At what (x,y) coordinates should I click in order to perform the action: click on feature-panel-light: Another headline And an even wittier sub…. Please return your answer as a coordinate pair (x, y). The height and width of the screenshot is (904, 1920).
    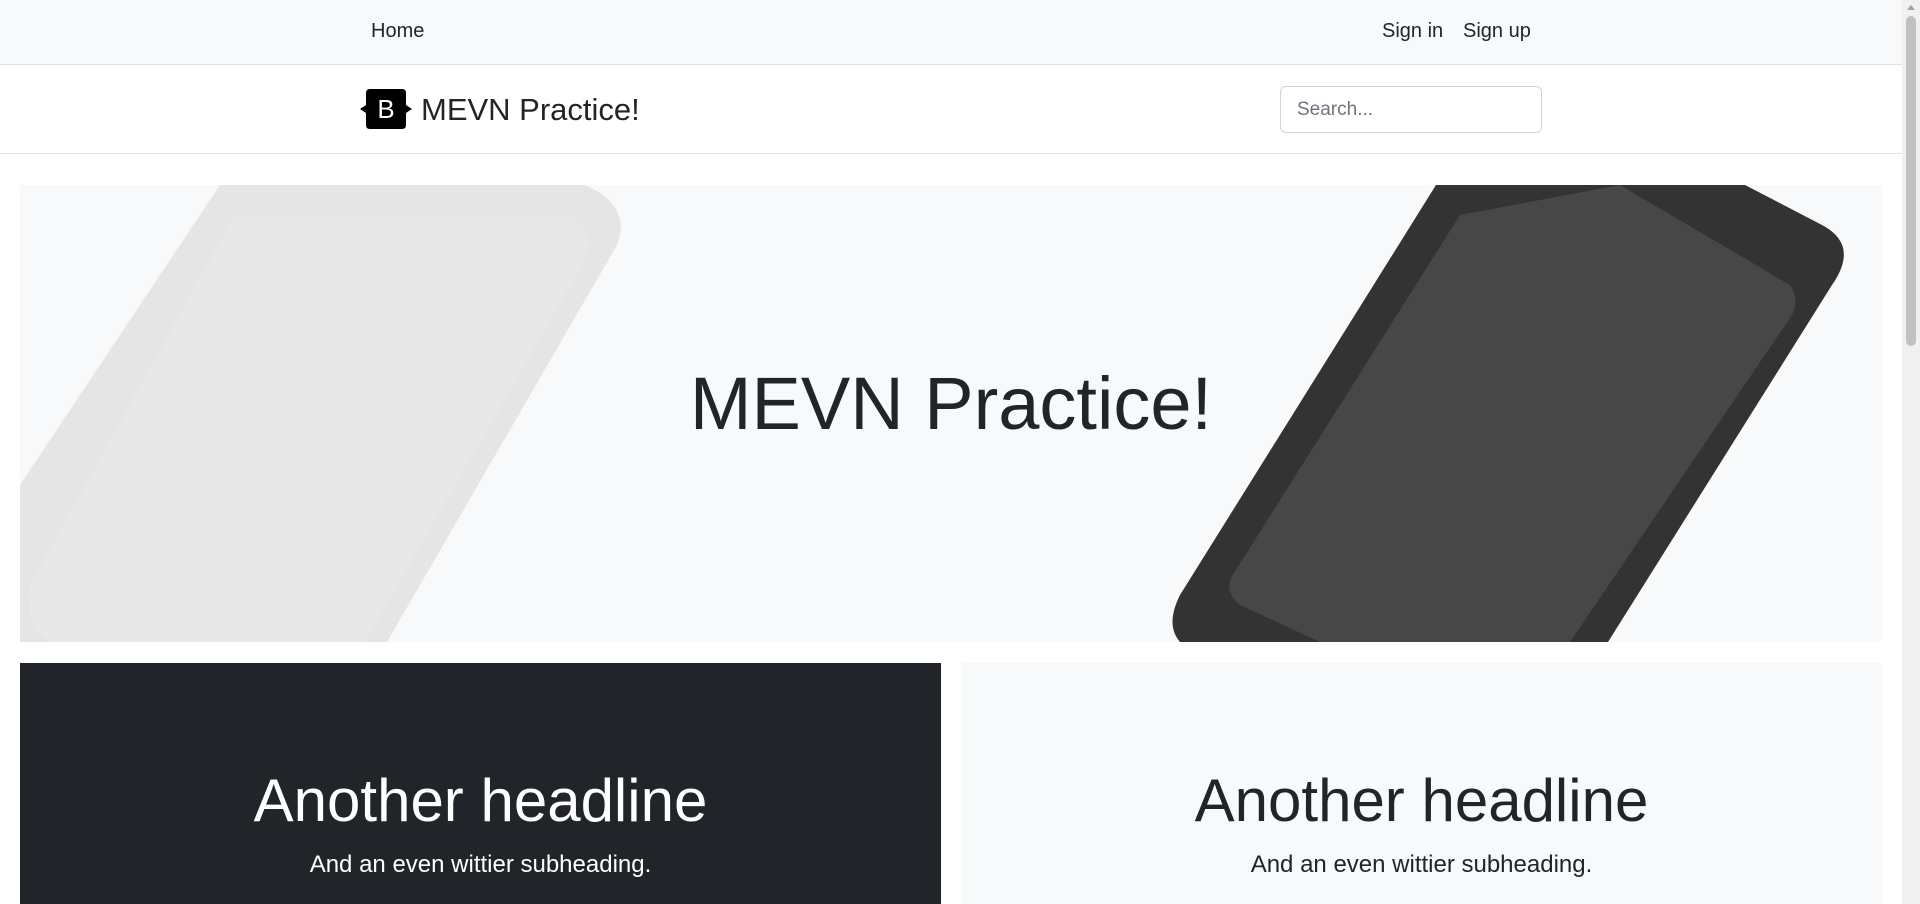
    Looking at the image, I should click on (1421, 783).